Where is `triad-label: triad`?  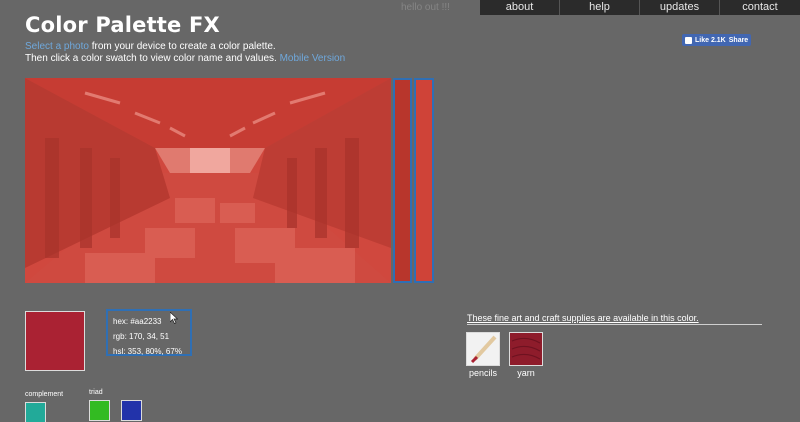 triad-label: triad is located at coordinates (96, 392).